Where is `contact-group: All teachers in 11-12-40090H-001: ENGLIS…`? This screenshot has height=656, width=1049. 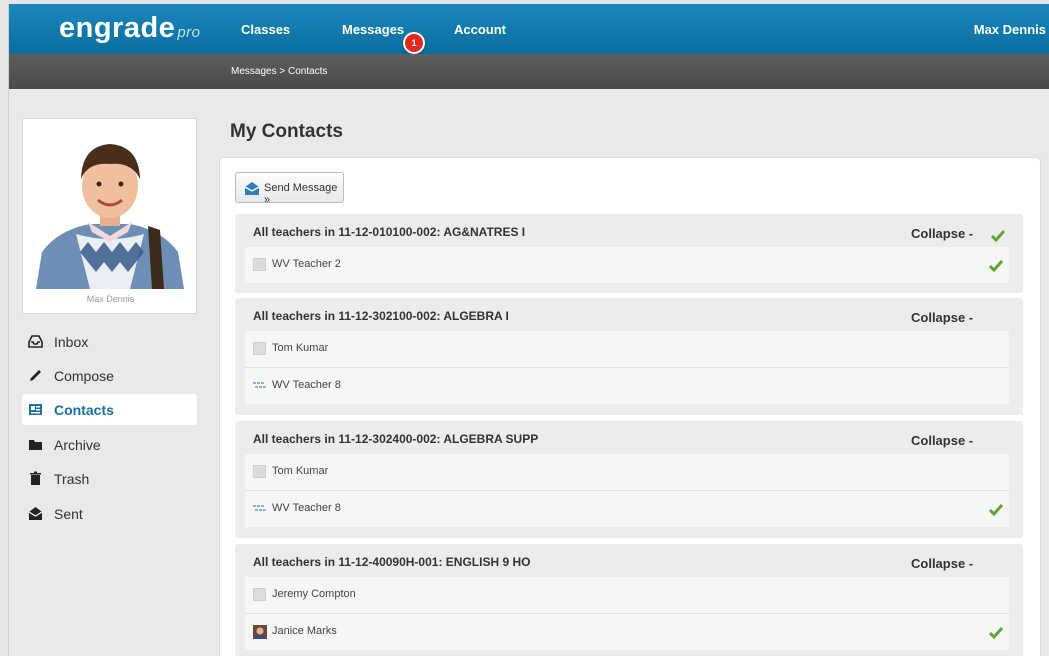 contact-group: All teachers in 11-12-40090H-001: ENGLIS… is located at coordinates (629, 600).